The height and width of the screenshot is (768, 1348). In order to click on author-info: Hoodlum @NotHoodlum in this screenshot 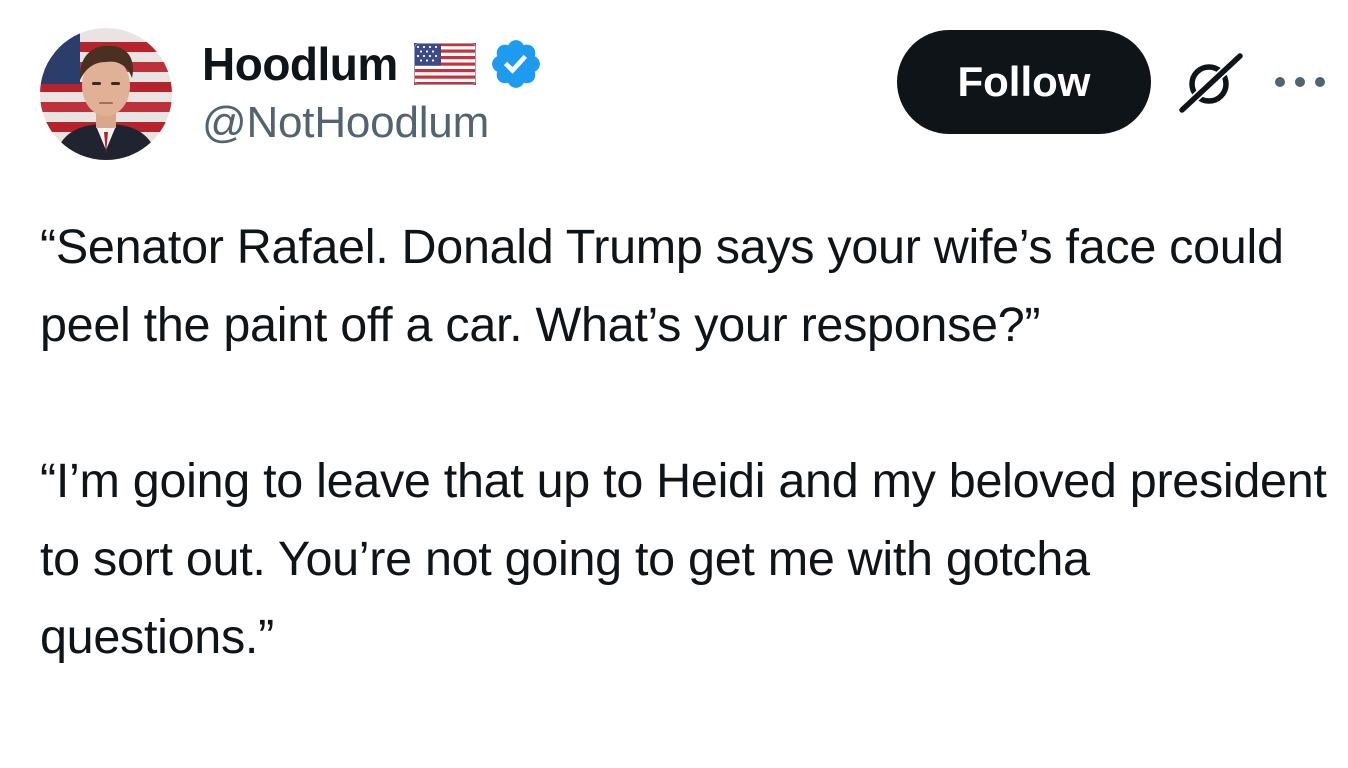, I will do `click(373, 91)`.